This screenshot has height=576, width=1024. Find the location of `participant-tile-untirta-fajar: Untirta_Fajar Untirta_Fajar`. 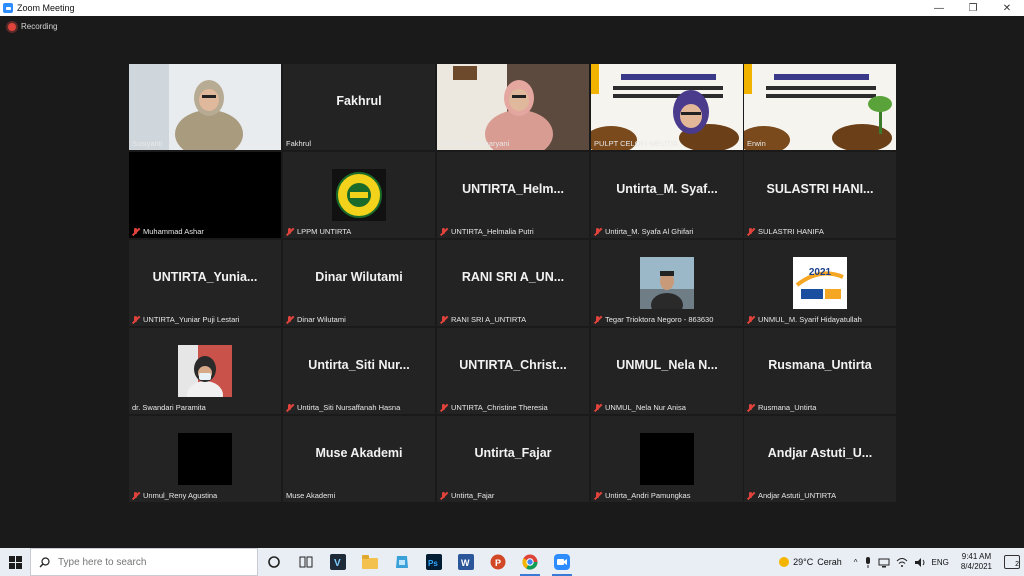

participant-tile-untirta-fajar: Untirta_Fajar Untirta_Fajar is located at coordinates (513, 459).